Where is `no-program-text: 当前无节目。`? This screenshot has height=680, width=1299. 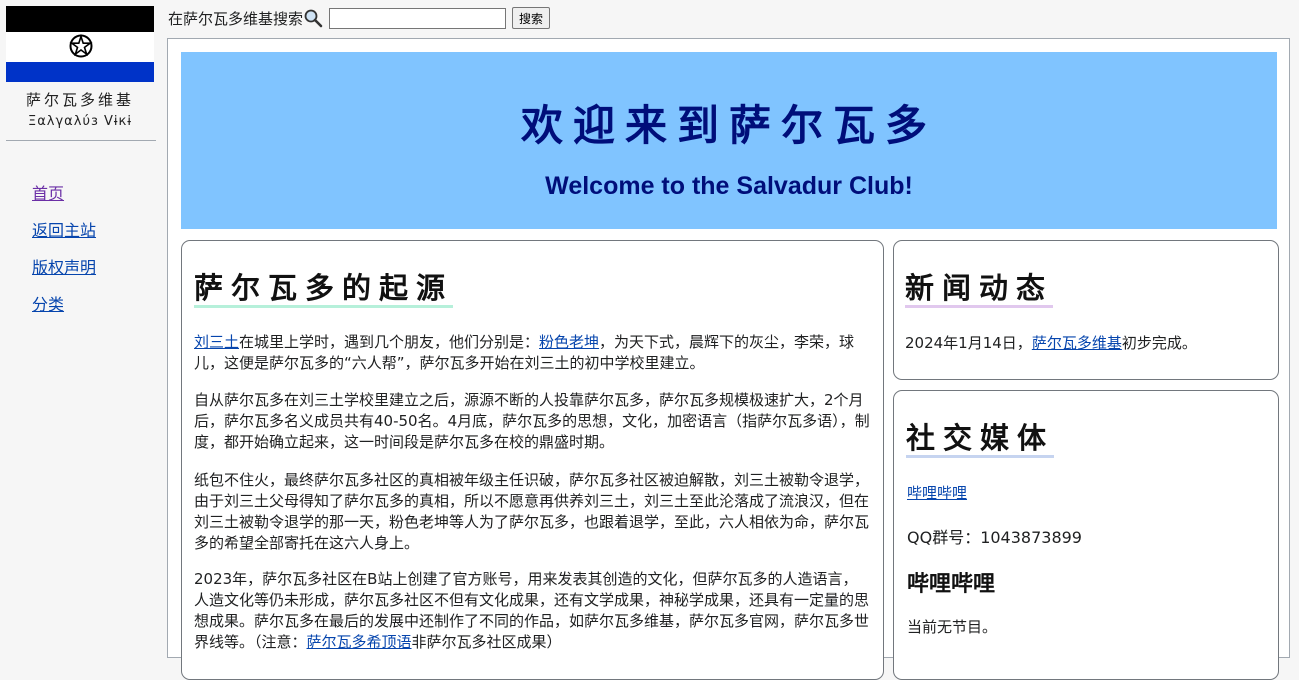
no-program-text: 当前无节目。 is located at coordinates (952, 627).